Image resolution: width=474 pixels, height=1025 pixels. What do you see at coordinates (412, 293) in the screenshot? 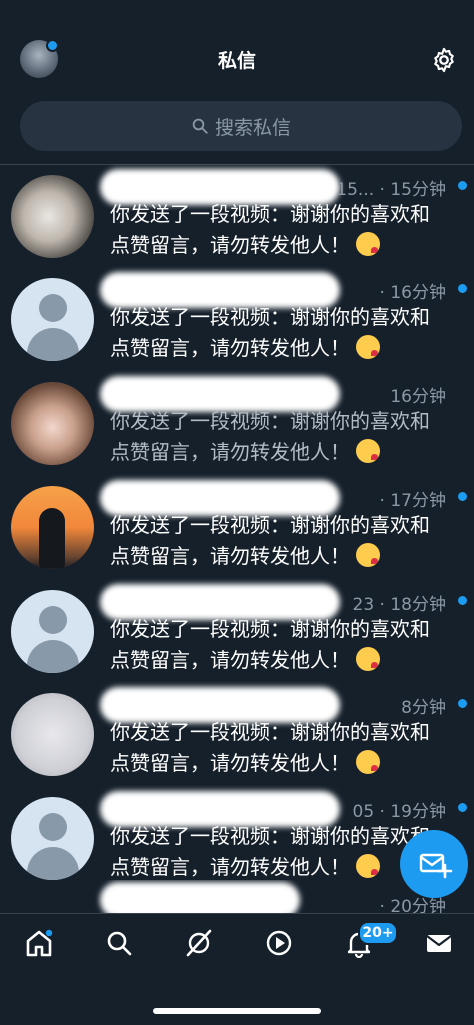
I see `timestamp: · 16分钟` at bounding box center [412, 293].